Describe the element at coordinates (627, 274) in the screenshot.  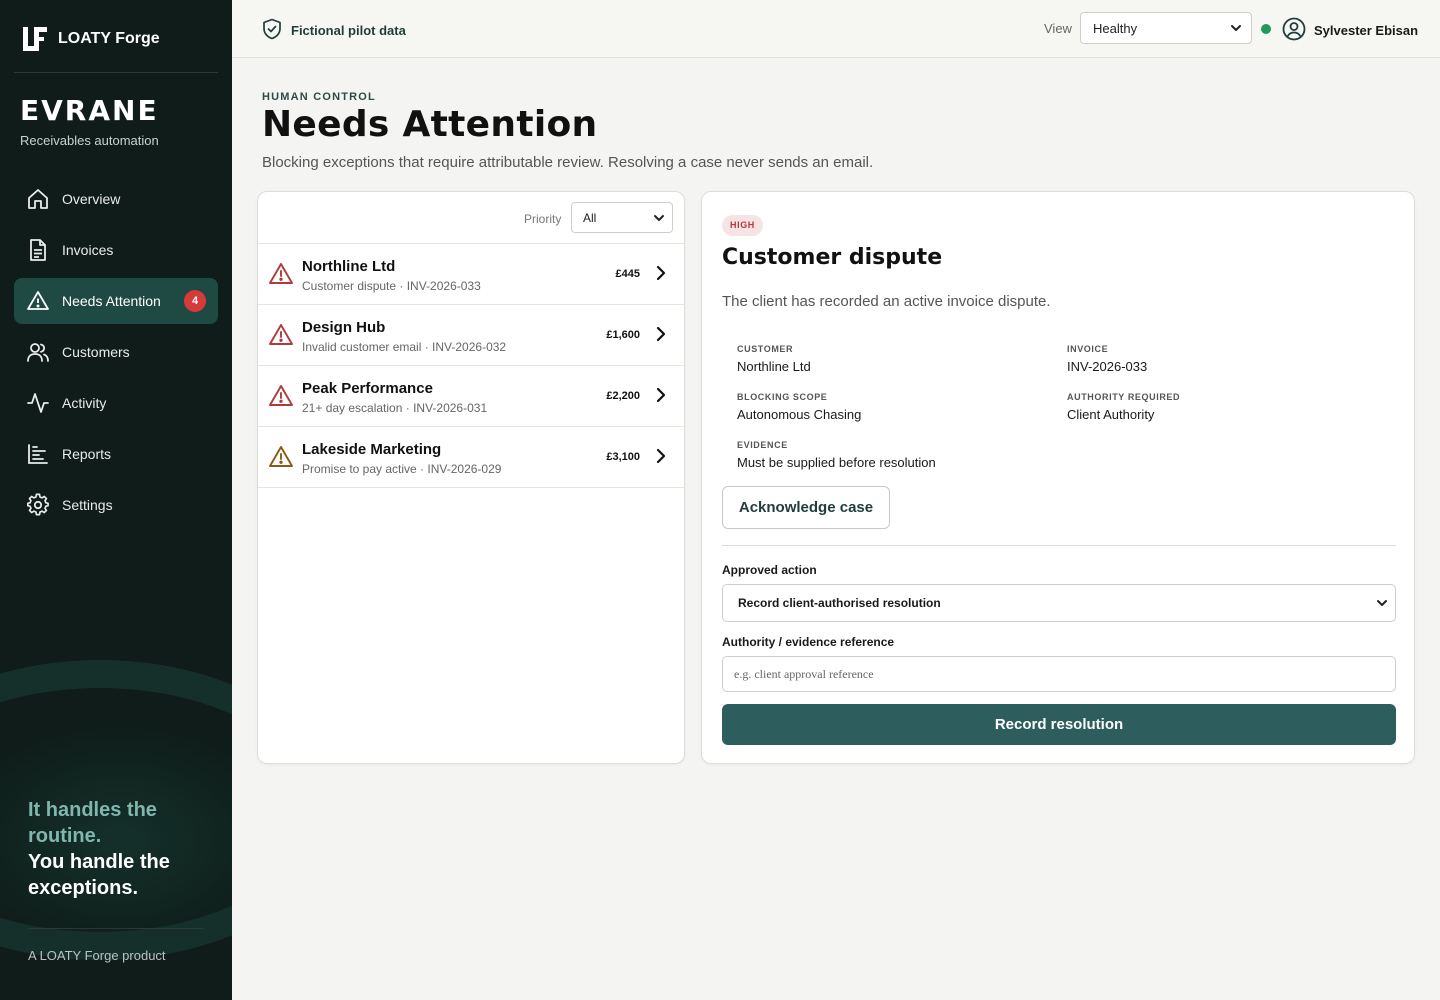
I see `case-amount: £445` at that location.